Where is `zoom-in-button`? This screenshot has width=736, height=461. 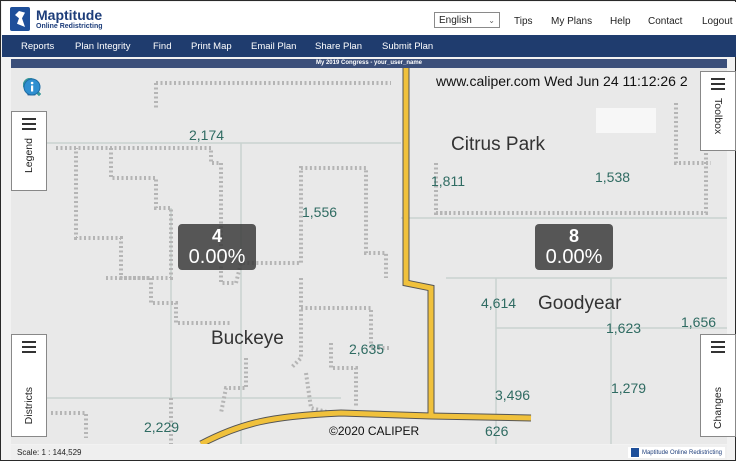 zoom-in-button is located at coordinates (46, 88).